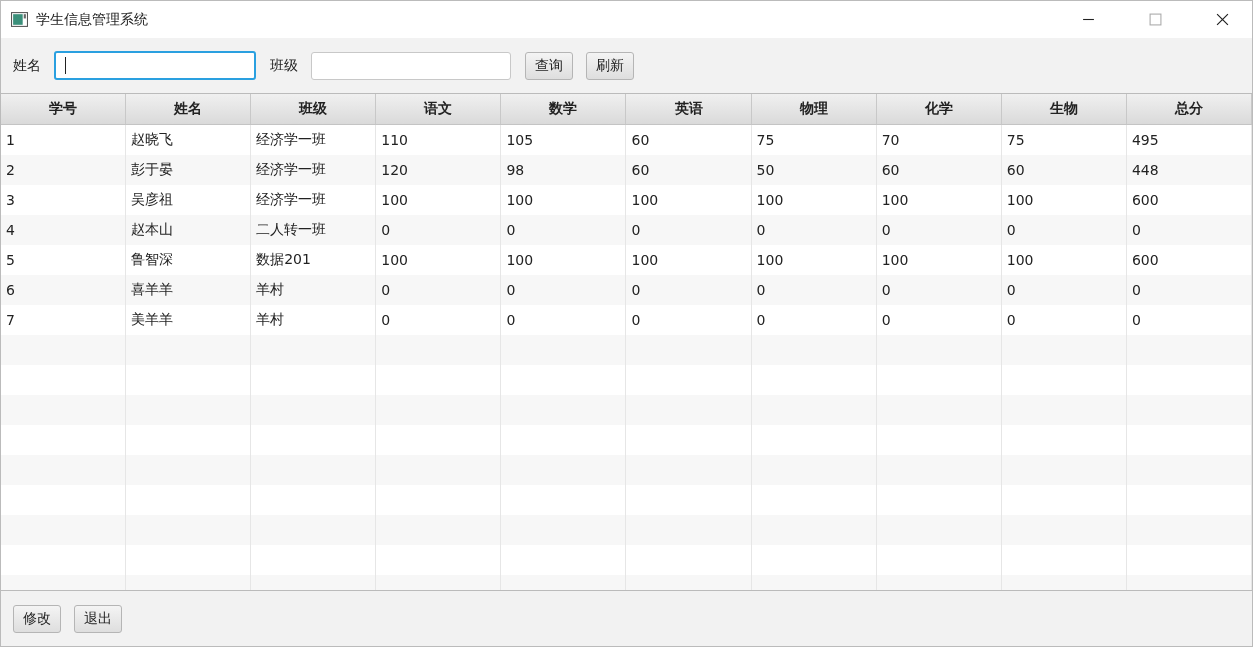  What do you see at coordinates (284, 65) in the screenshot?
I see `class-label: 班级` at bounding box center [284, 65].